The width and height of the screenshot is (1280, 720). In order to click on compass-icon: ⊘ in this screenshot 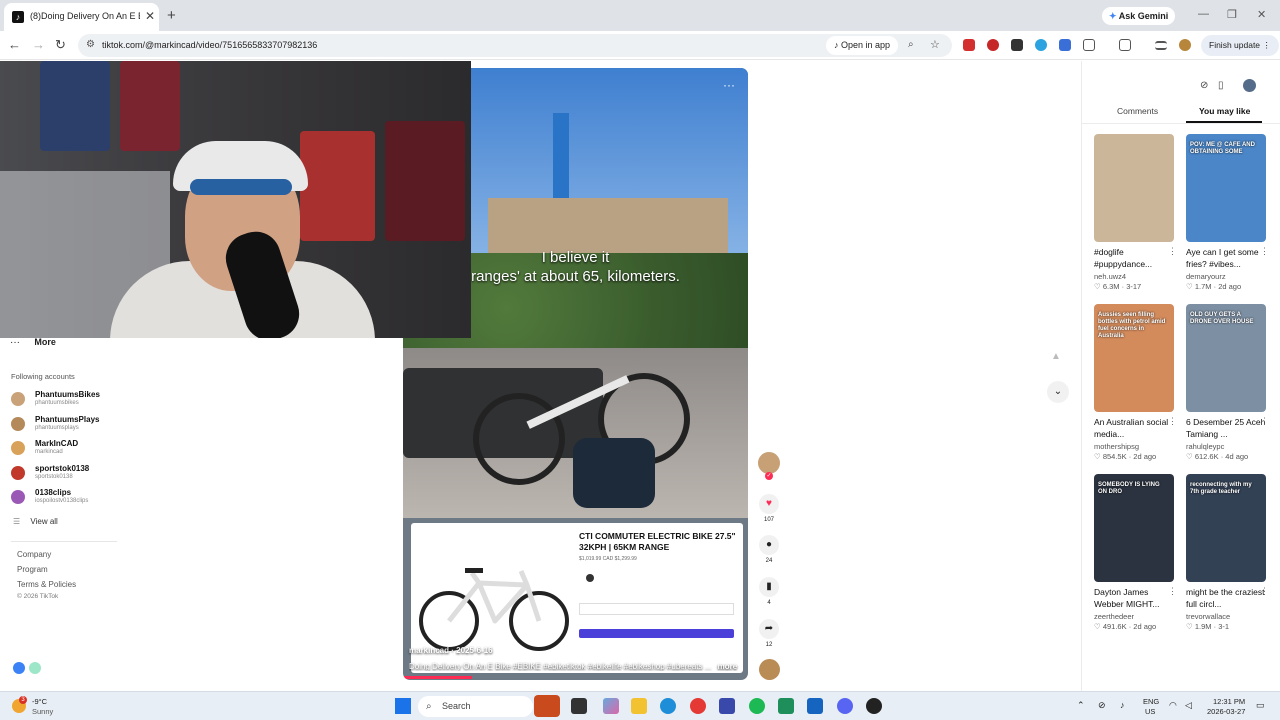, I will do `click(1204, 85)`.